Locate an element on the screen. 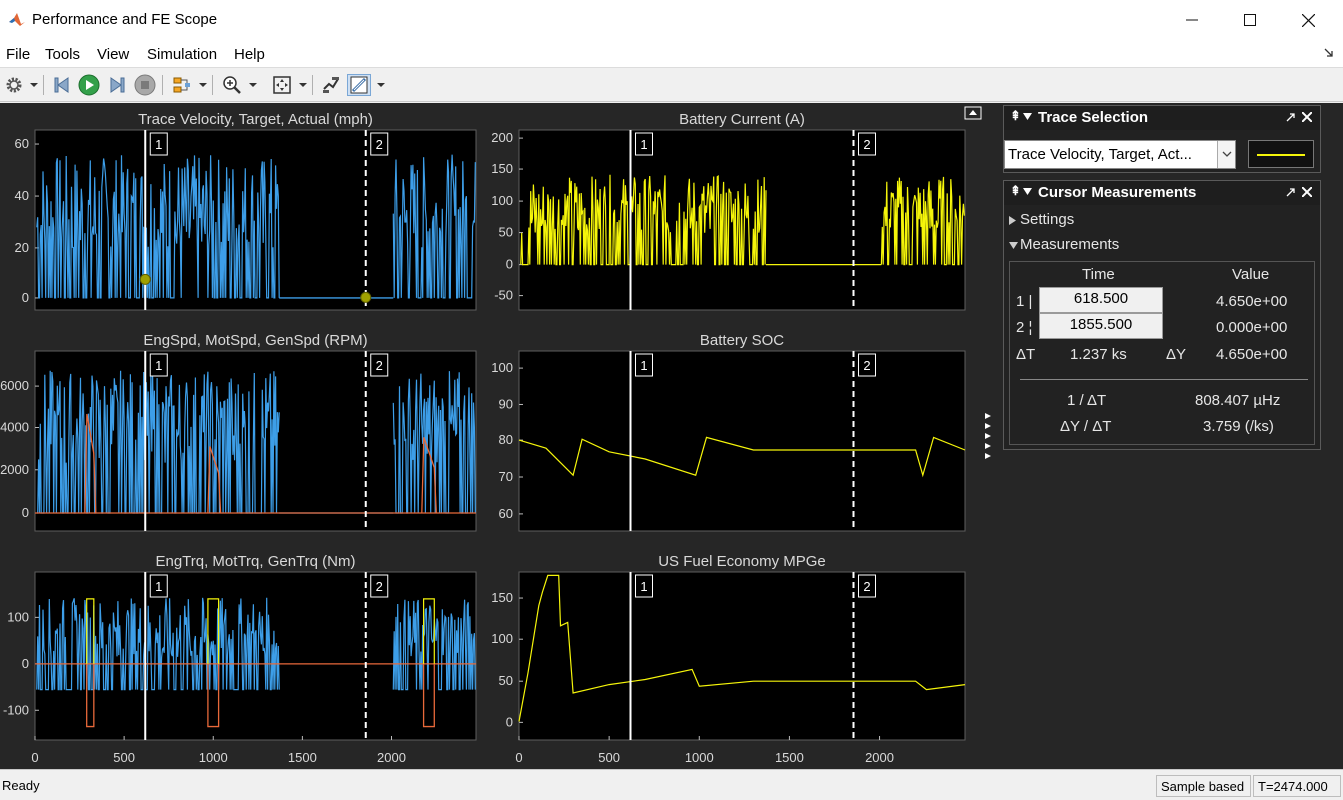 This screenshot has height=800, width=1343. xtick-label: 1000 is located at coordinates (213, 757).